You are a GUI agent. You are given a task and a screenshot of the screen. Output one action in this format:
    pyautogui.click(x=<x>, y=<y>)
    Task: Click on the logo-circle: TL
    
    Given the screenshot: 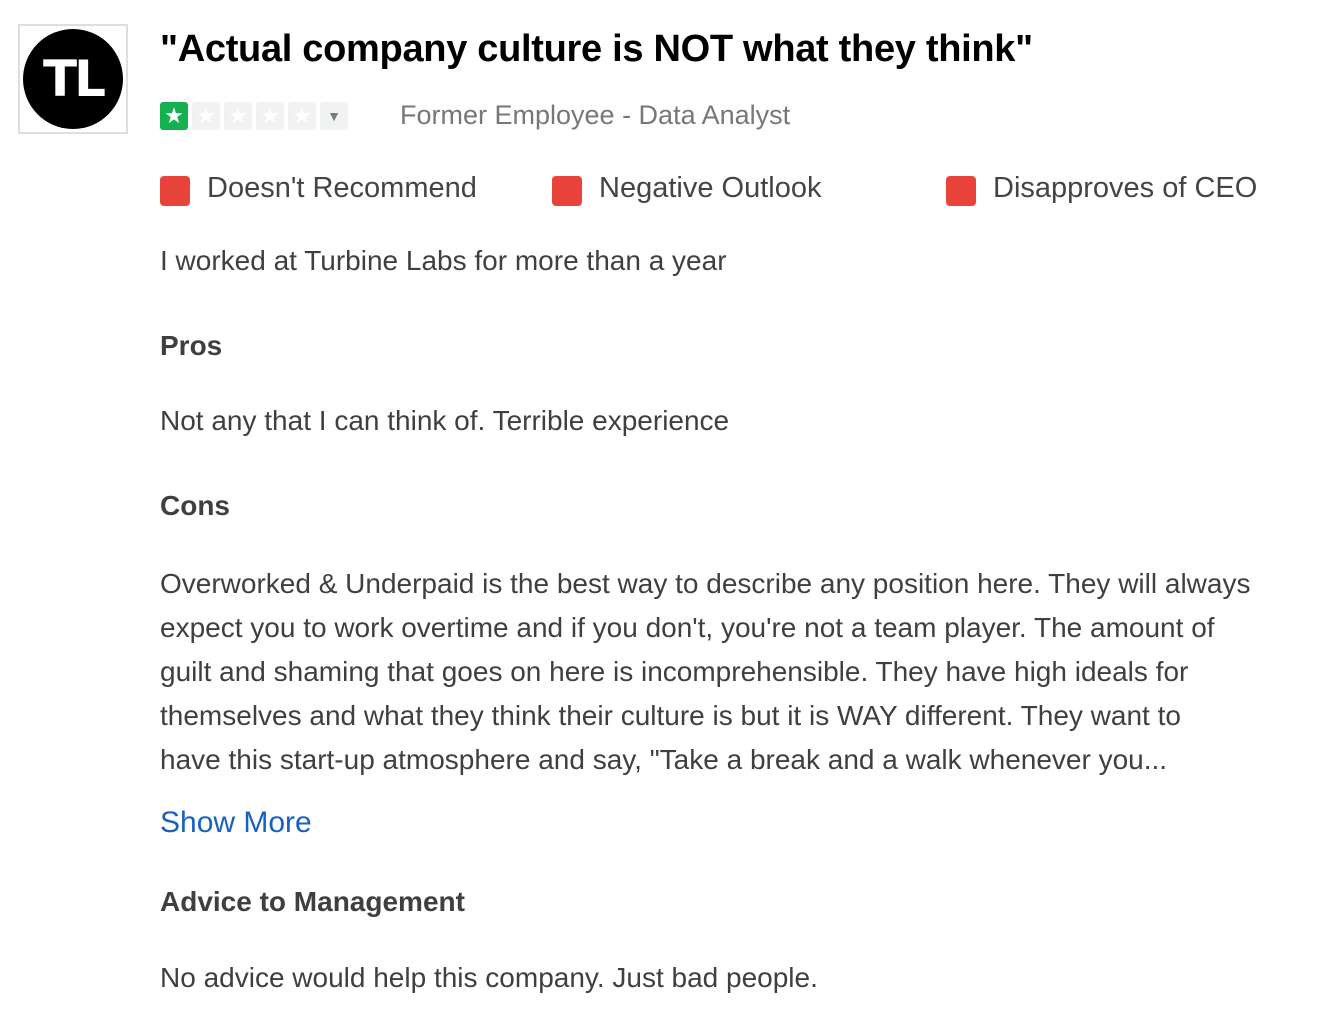 What is the action you would take?
    pyautogui.click(x=73, y=79)
    